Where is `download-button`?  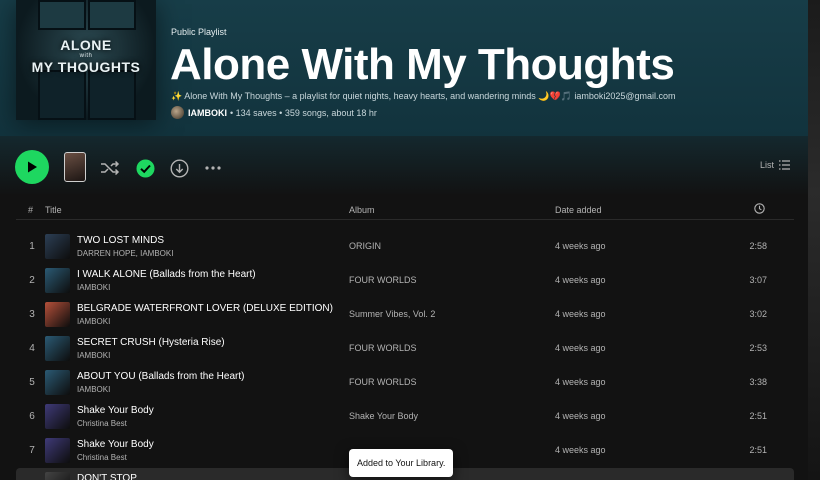
download-button is located at coordinates (179, 168).